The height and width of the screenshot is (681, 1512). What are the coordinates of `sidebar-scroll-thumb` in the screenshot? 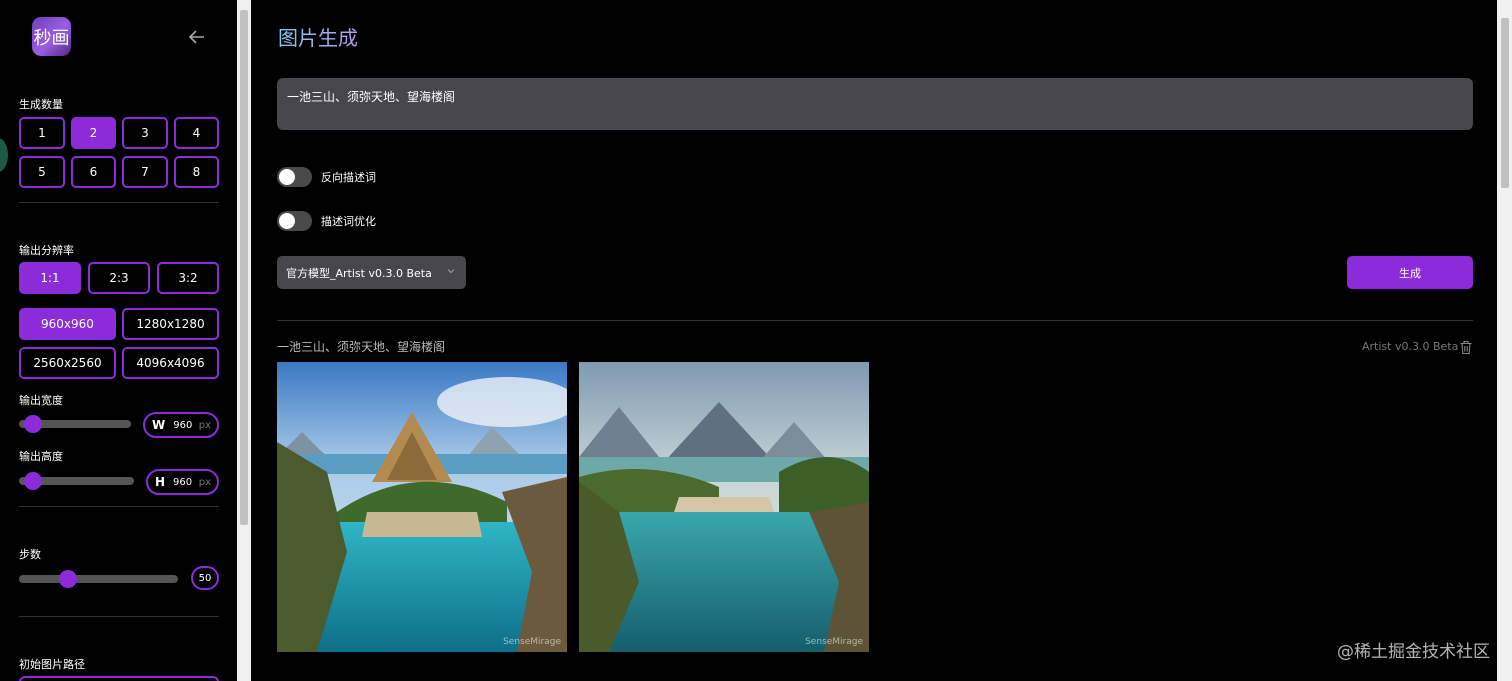 It's located at (244, 267).